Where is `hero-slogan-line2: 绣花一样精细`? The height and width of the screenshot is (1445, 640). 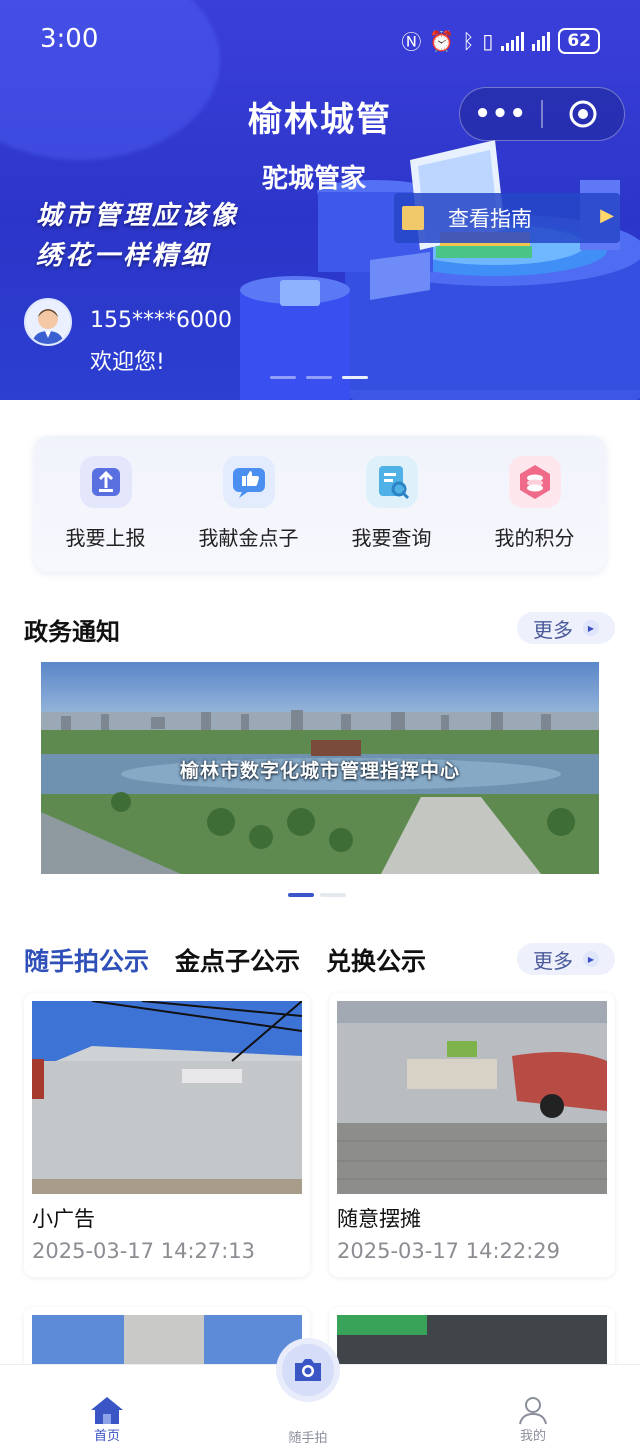
hero-slogan-line2: 绣花一样精细 is located at coordinates (123, 256).